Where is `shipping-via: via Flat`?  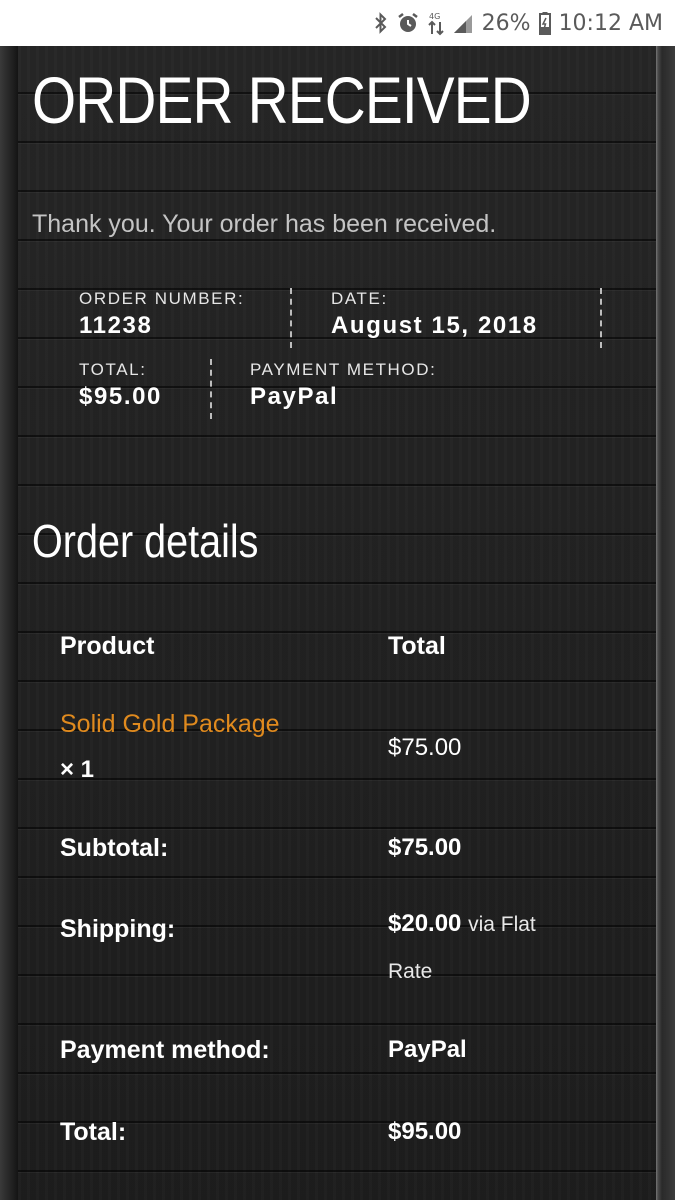
shipping-via: via Flat is located at coordinates (502, 924).